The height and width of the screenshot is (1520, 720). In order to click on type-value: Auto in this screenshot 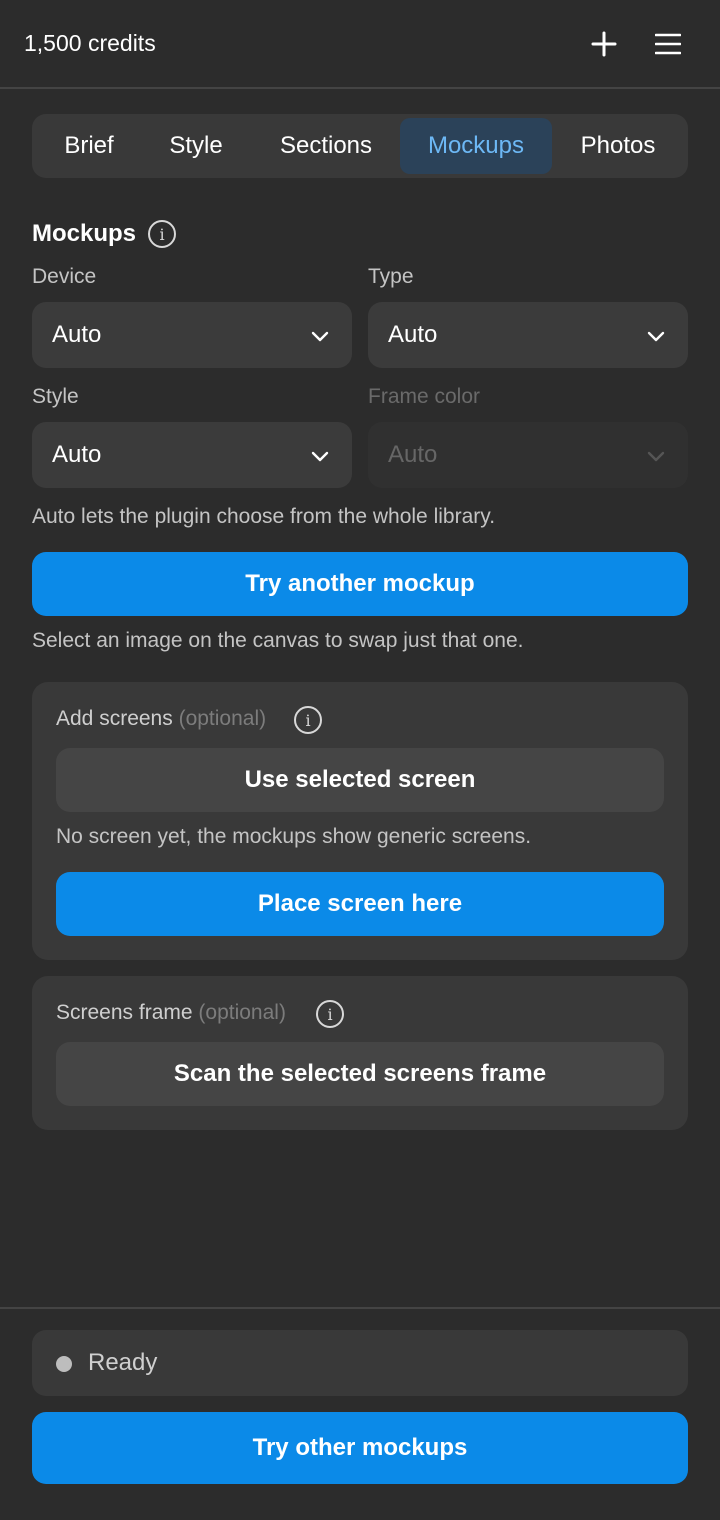, I will do `click(413, 334)`.